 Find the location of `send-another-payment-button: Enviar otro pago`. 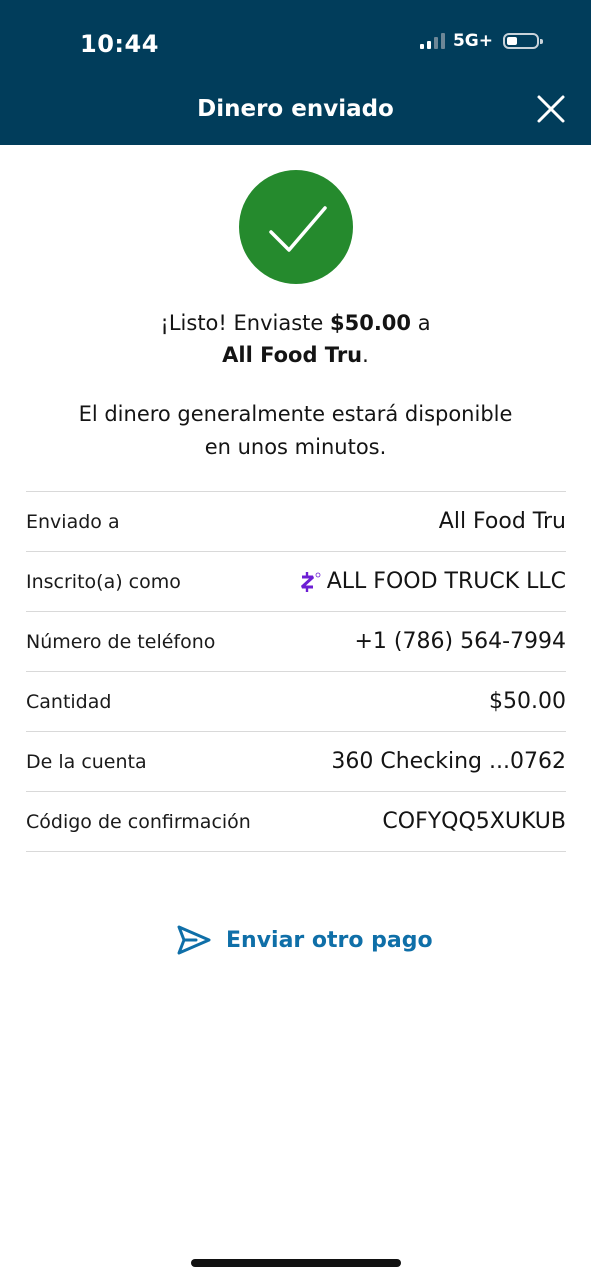

send-another-payment-button: Enviar otro pago is located at coordinates (304, 940).